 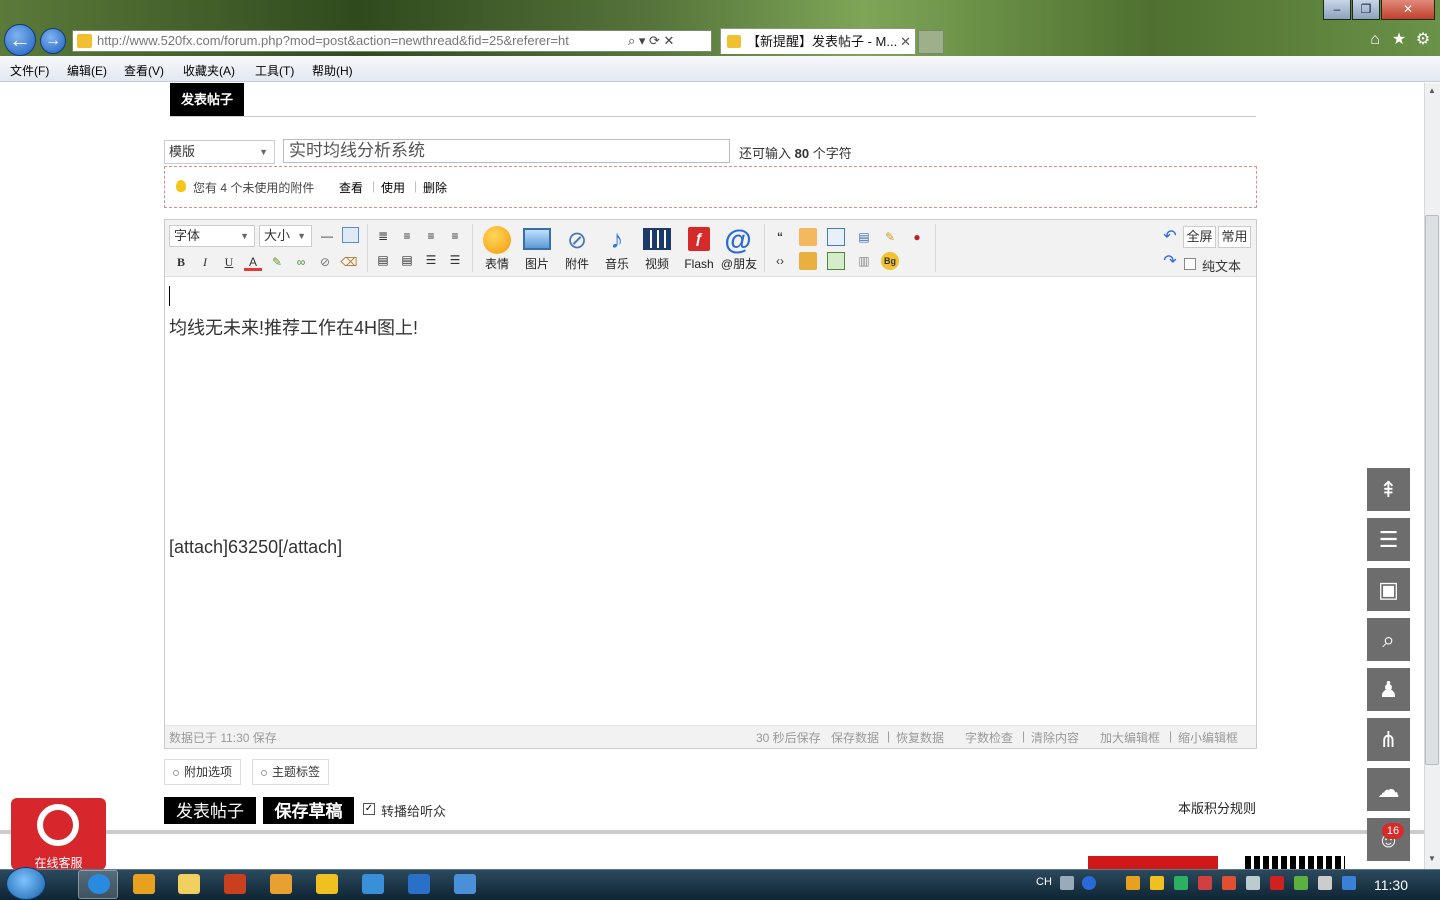 I want to click on volume-icon, so click(x=1253, y=883).